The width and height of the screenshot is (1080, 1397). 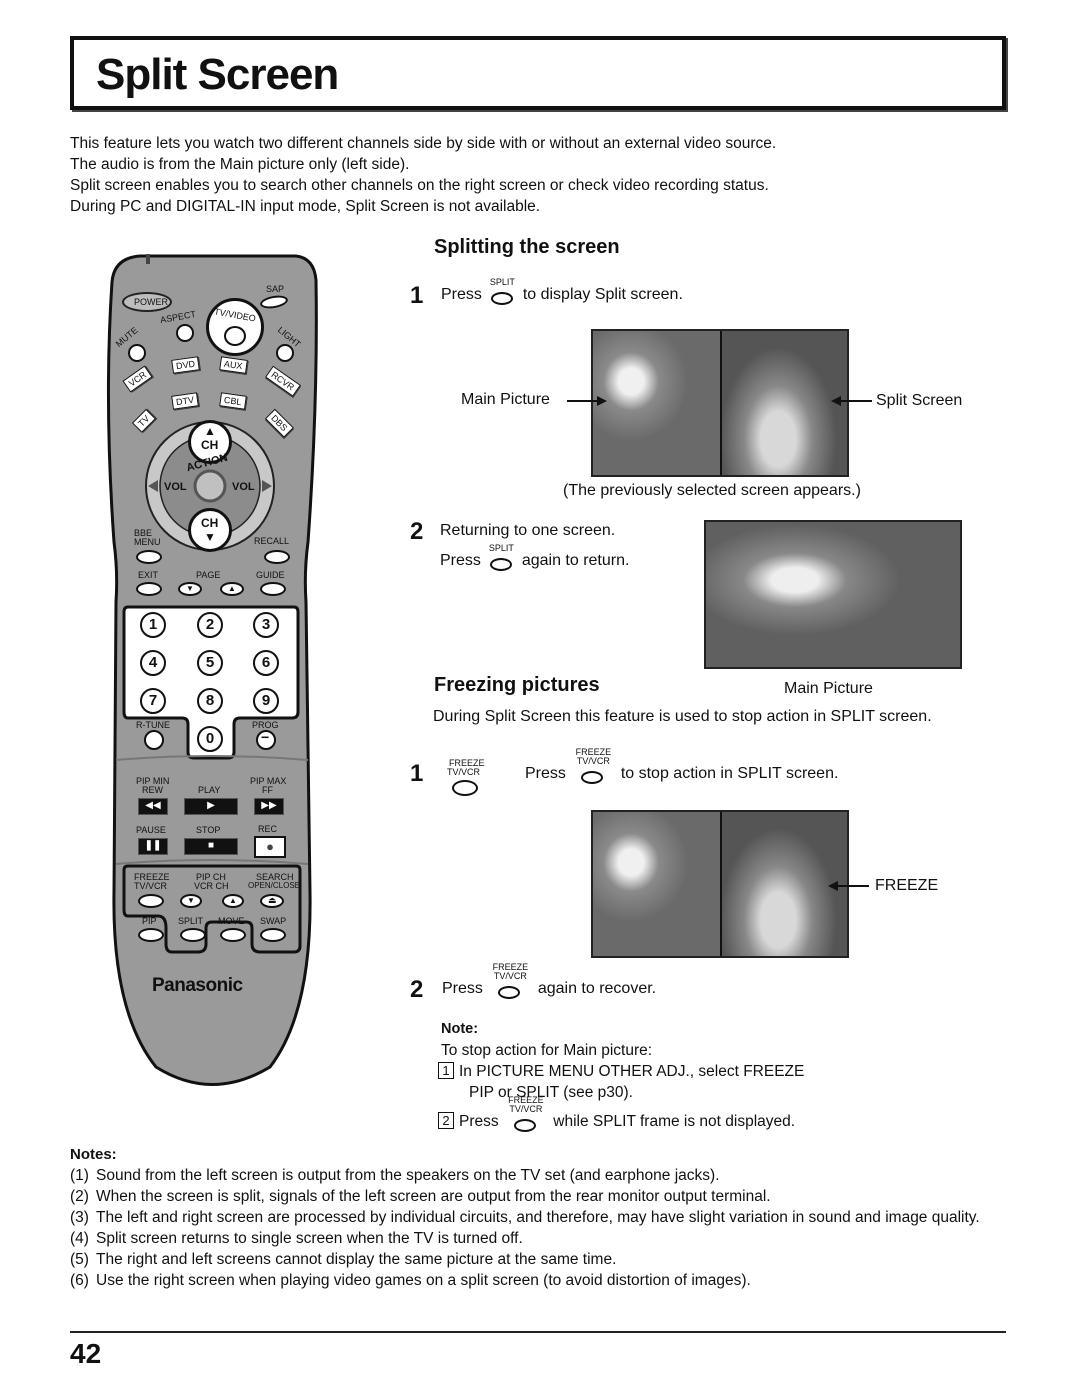 I want to click on arrow-right-icon, so click(x=583, y=401).